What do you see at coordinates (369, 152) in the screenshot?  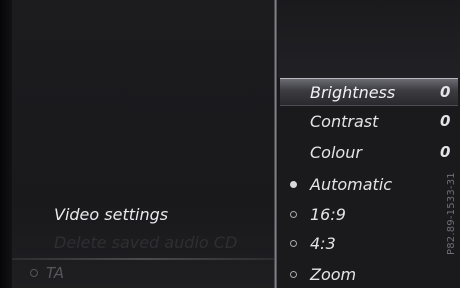 I see `menu-item-colour: Colour 0` at bounding box center [369, 152].